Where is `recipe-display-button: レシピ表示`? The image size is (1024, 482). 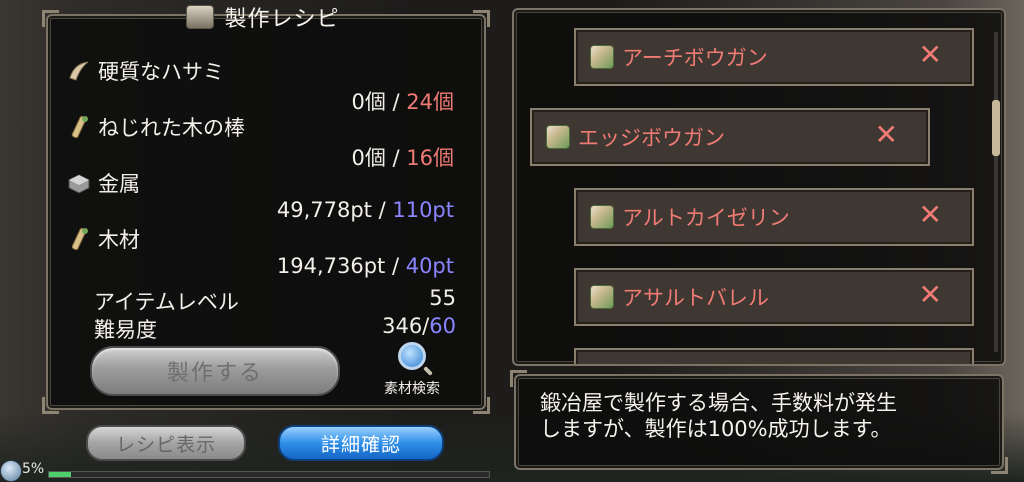
recipe-display-button: レシピ表示 is located at coordinates (166, 443).